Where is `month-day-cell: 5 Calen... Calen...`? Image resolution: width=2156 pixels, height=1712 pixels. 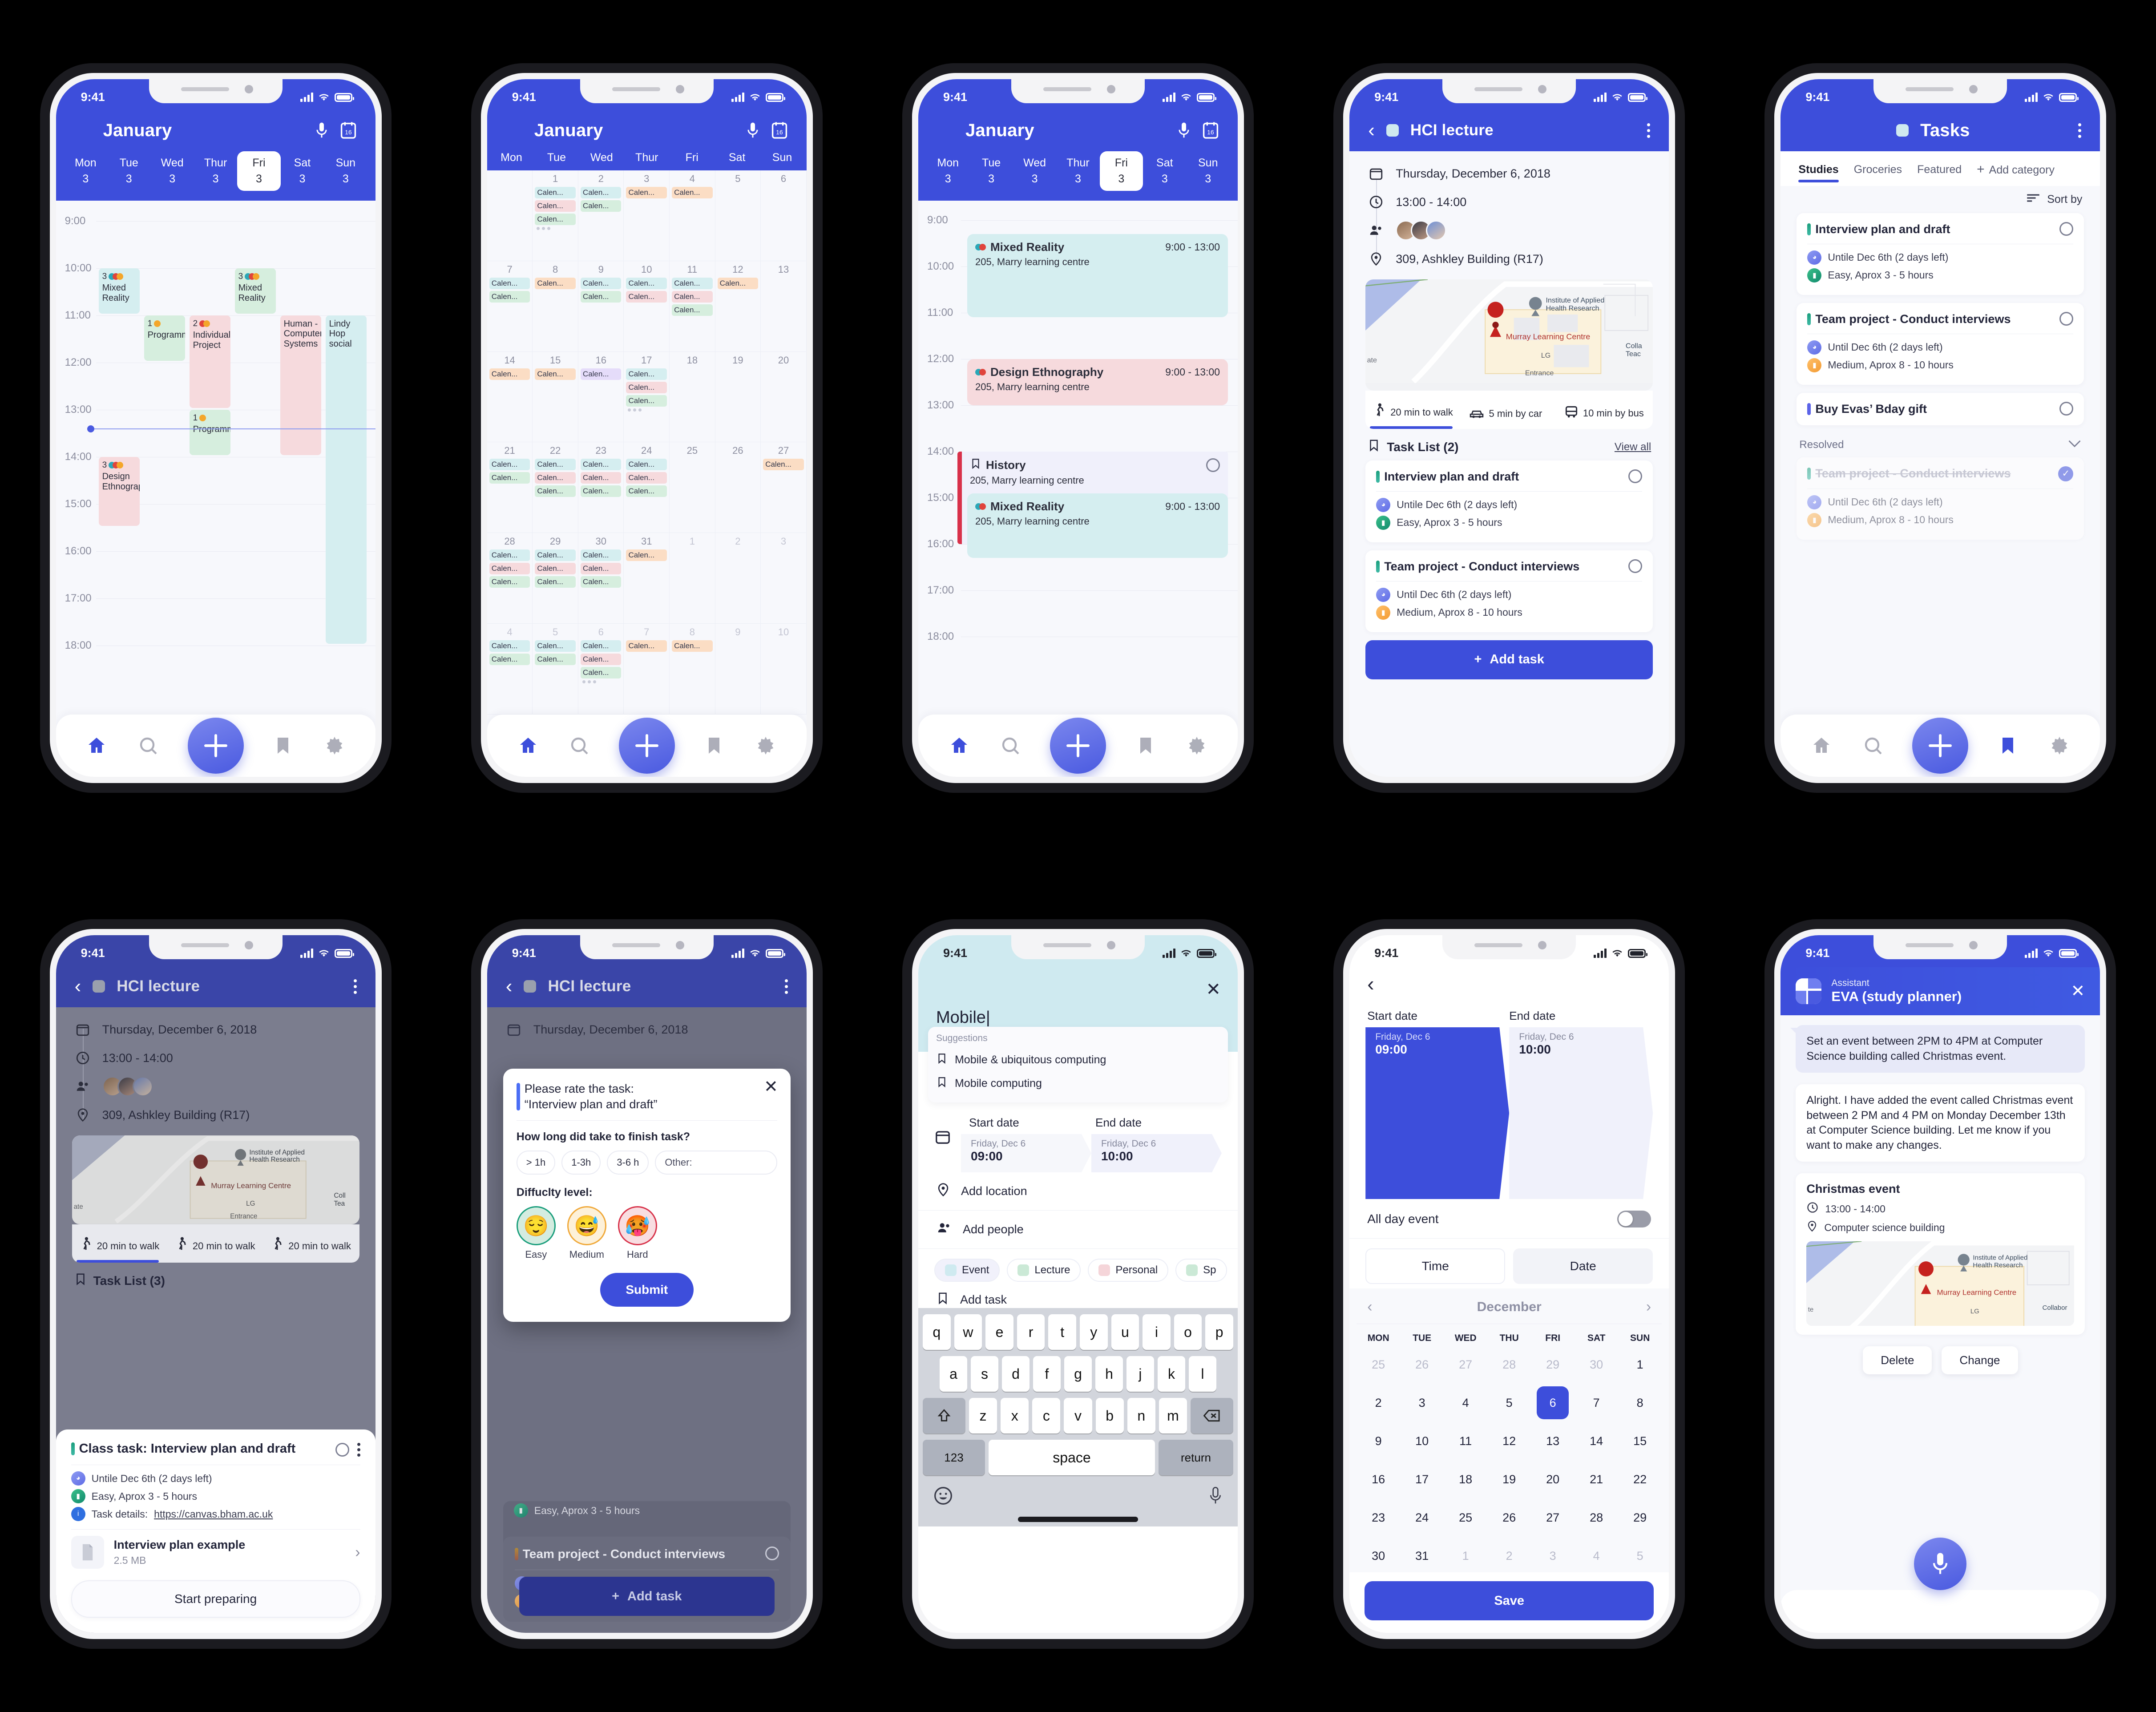 month-day-cell: 5 Calen... Calen... is located at coordinates (555, 669).